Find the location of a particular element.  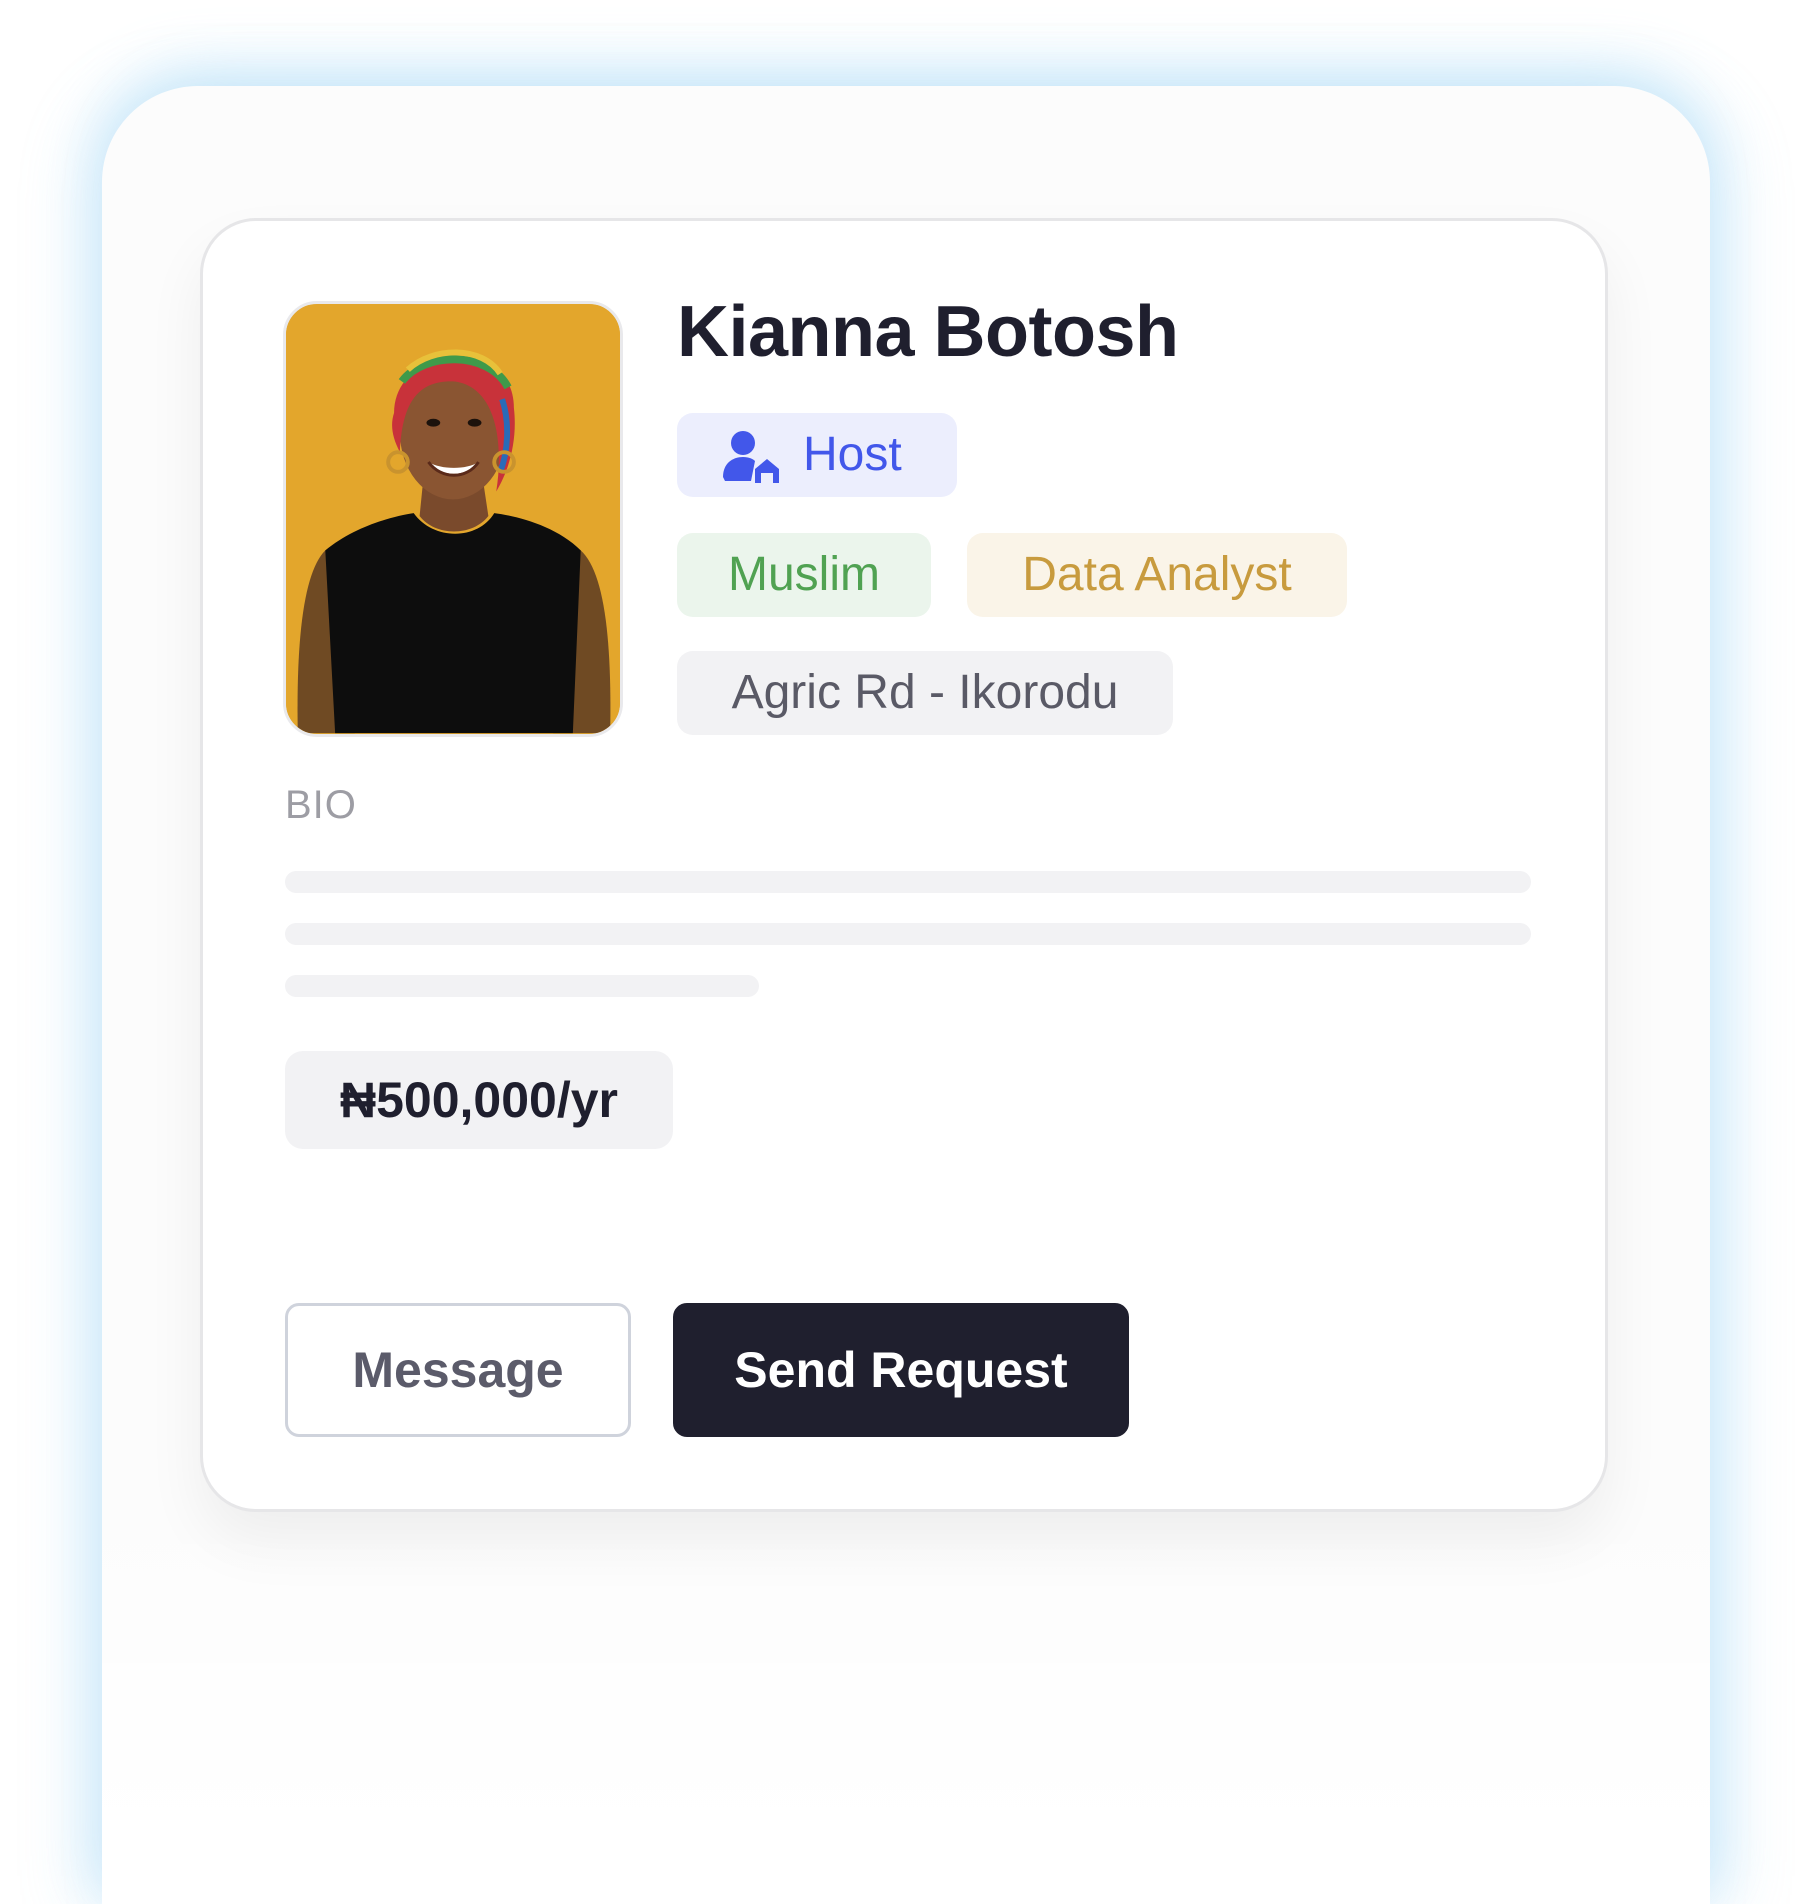

religion-tag: Muslim is located at coordinates (804, 575).